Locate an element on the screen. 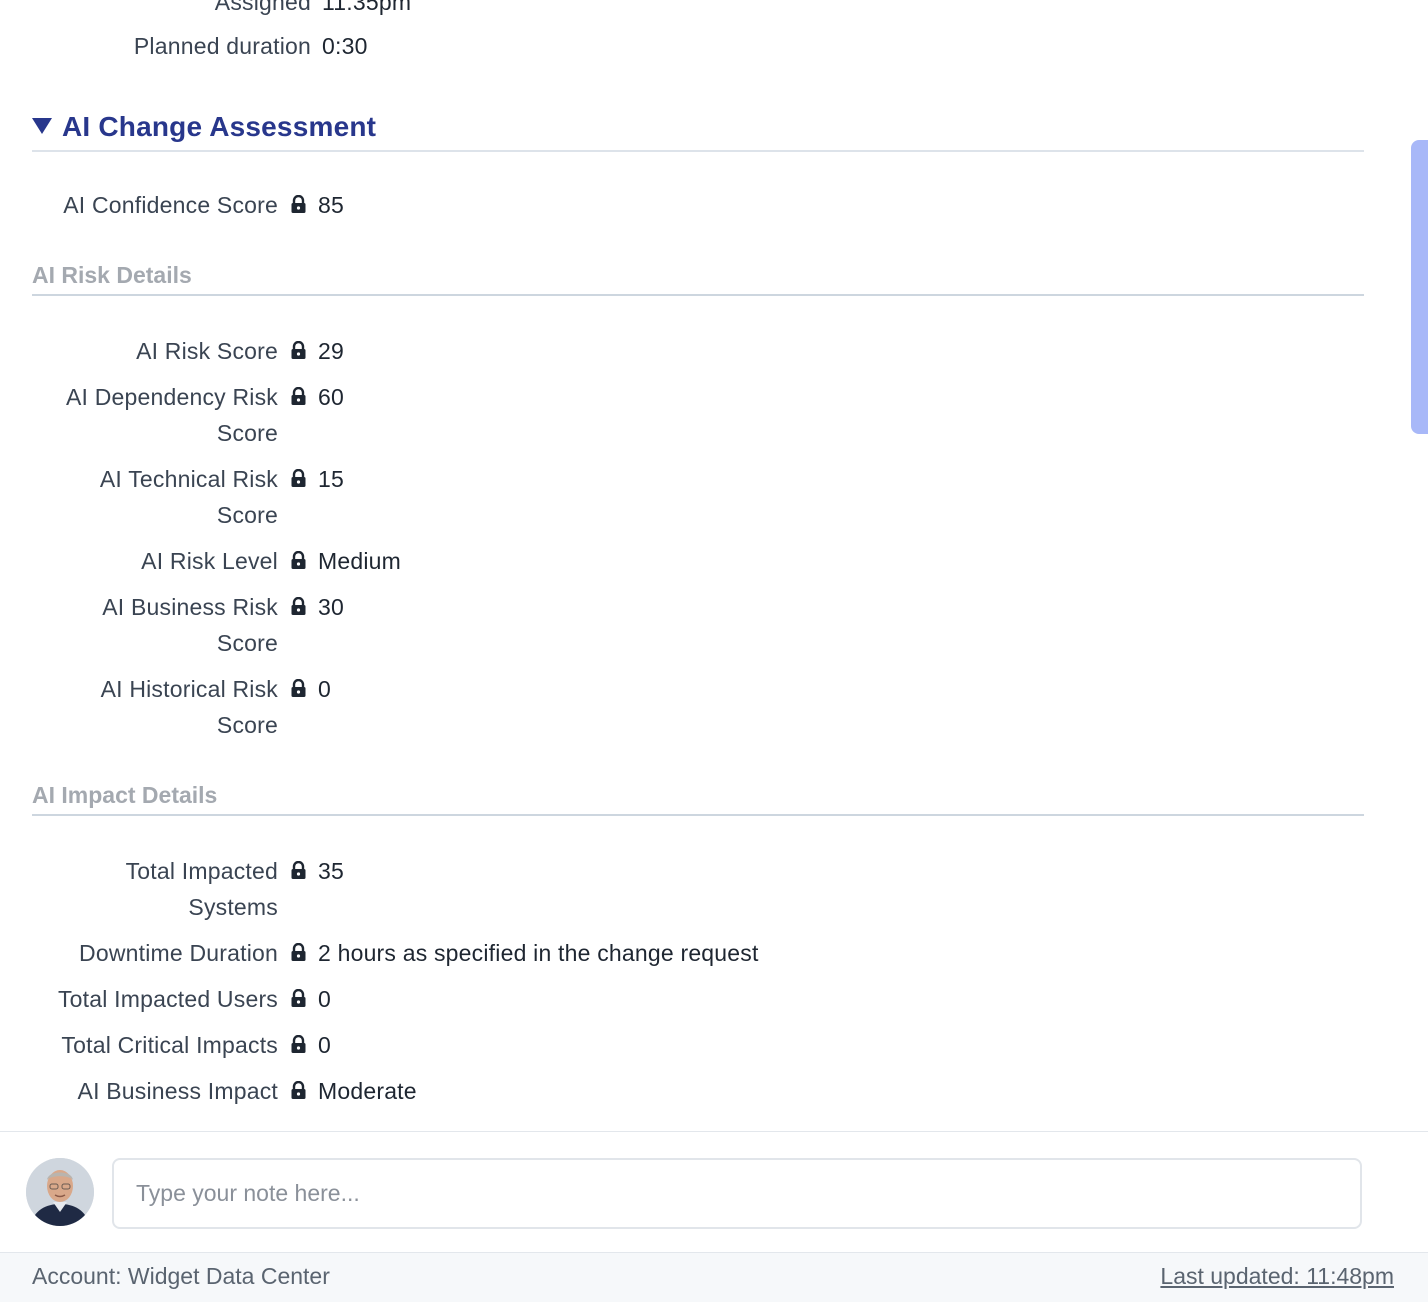 This screenshot has height=1302, width=1428. field-label-text: AI Risk Score is located at coordinates (207, 351).